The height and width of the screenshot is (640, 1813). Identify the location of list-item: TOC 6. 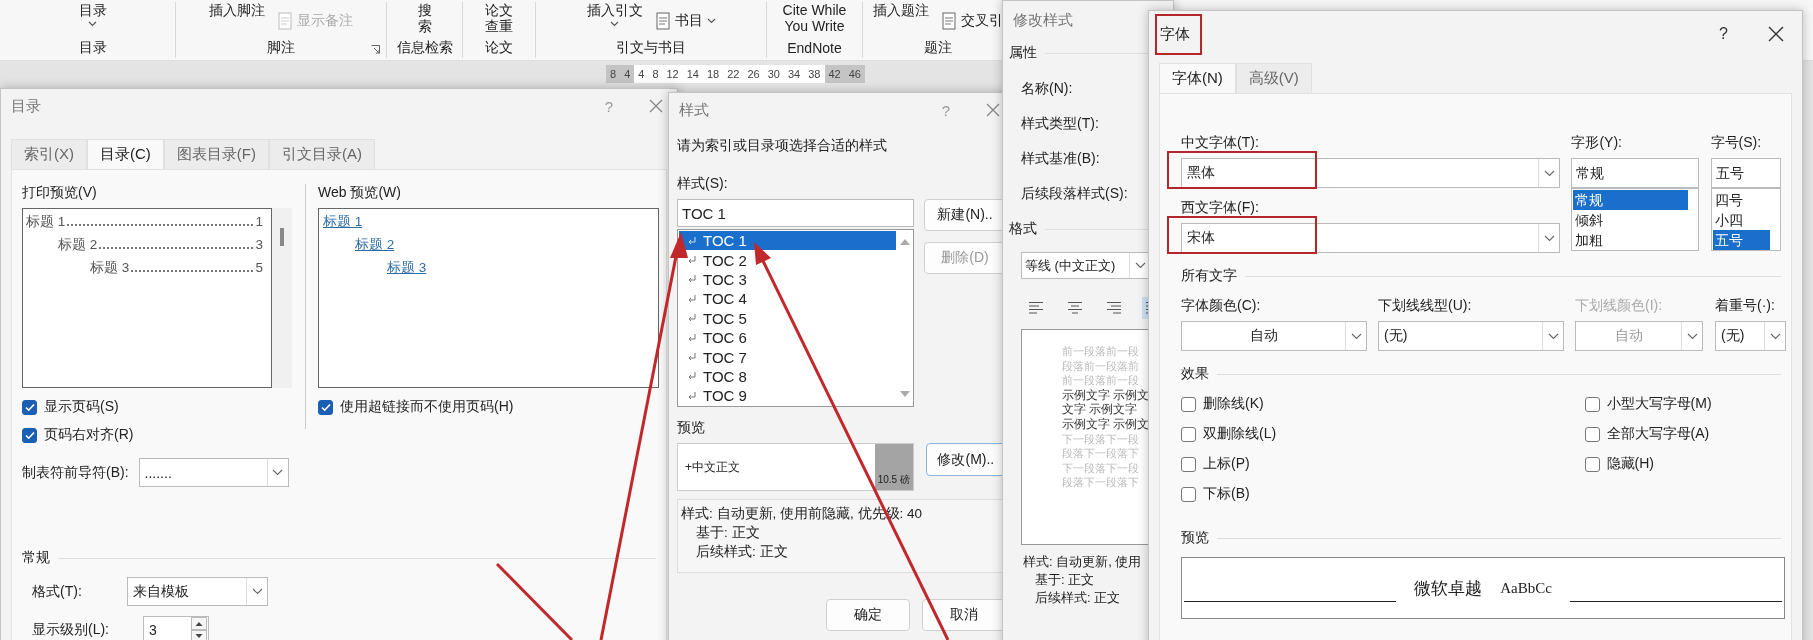
(787, 337).